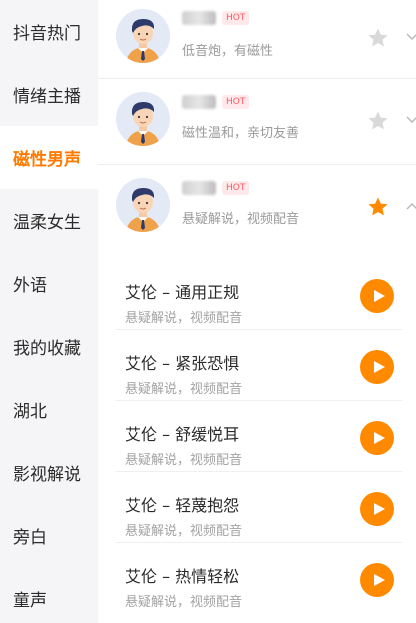 This screenshot has height=623, width=416. Describe the element at coordinates (257, 122) in the screenshot. I see `voice-card: HOT 磁性温和，亲切友善` at that location.